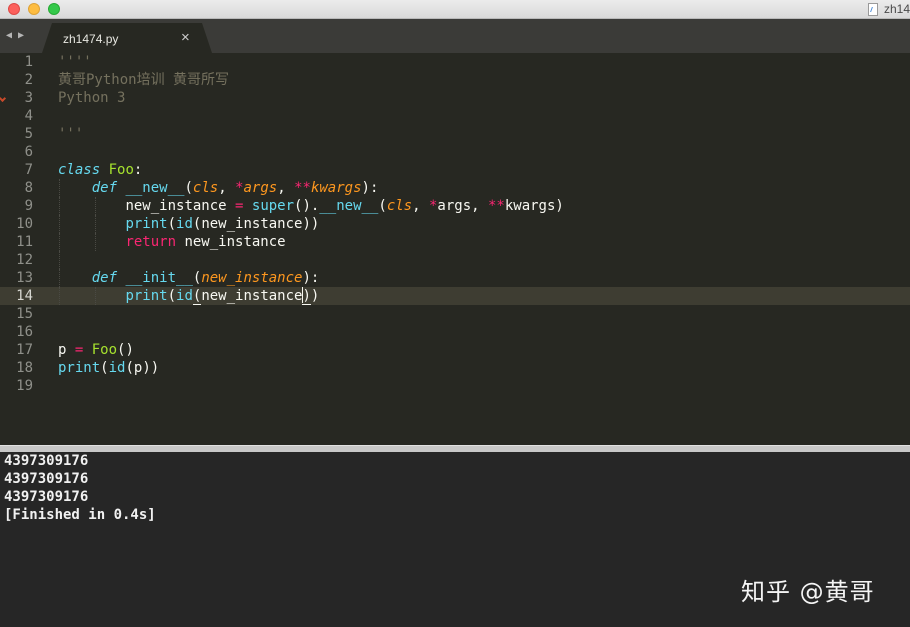  Describe the element at coordinates (455, 80) in the screenshot. I see `code-line: 2 黄哥Python培训 黄哥所写` at that location.